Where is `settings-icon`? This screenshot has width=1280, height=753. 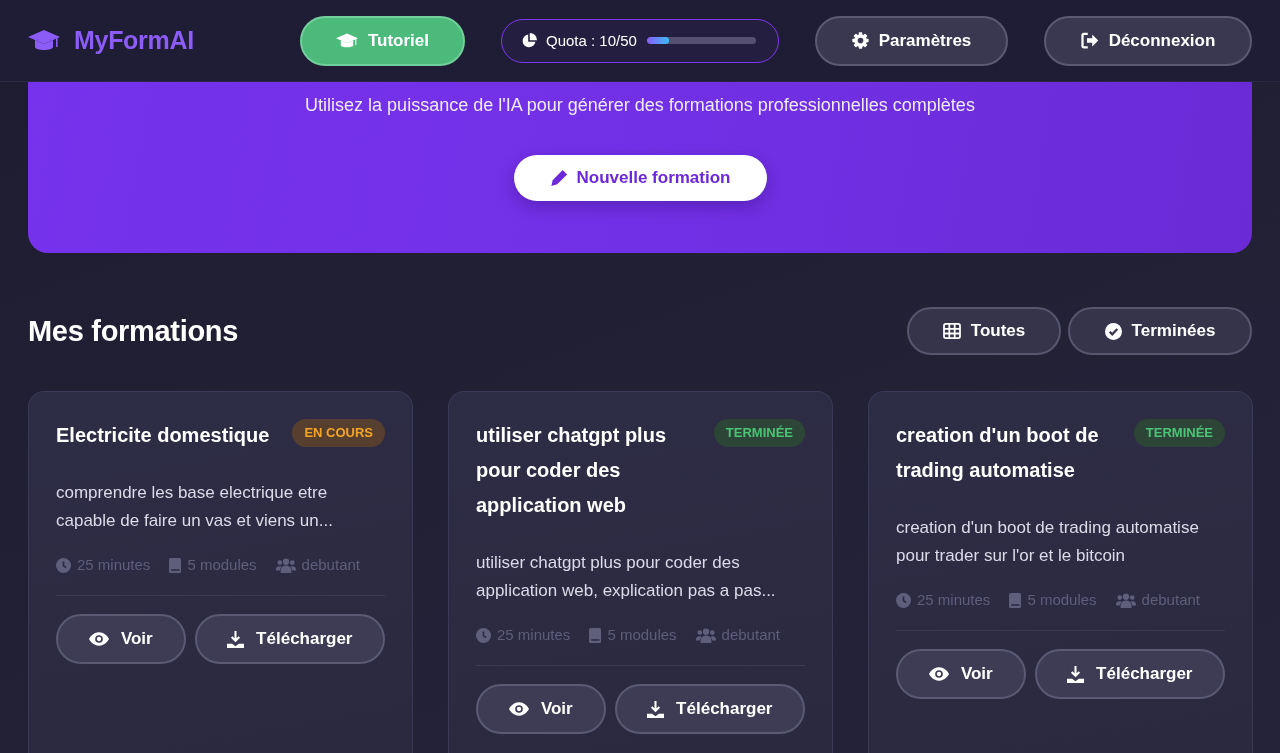 settings-icon is located at coordinates (860, 40).